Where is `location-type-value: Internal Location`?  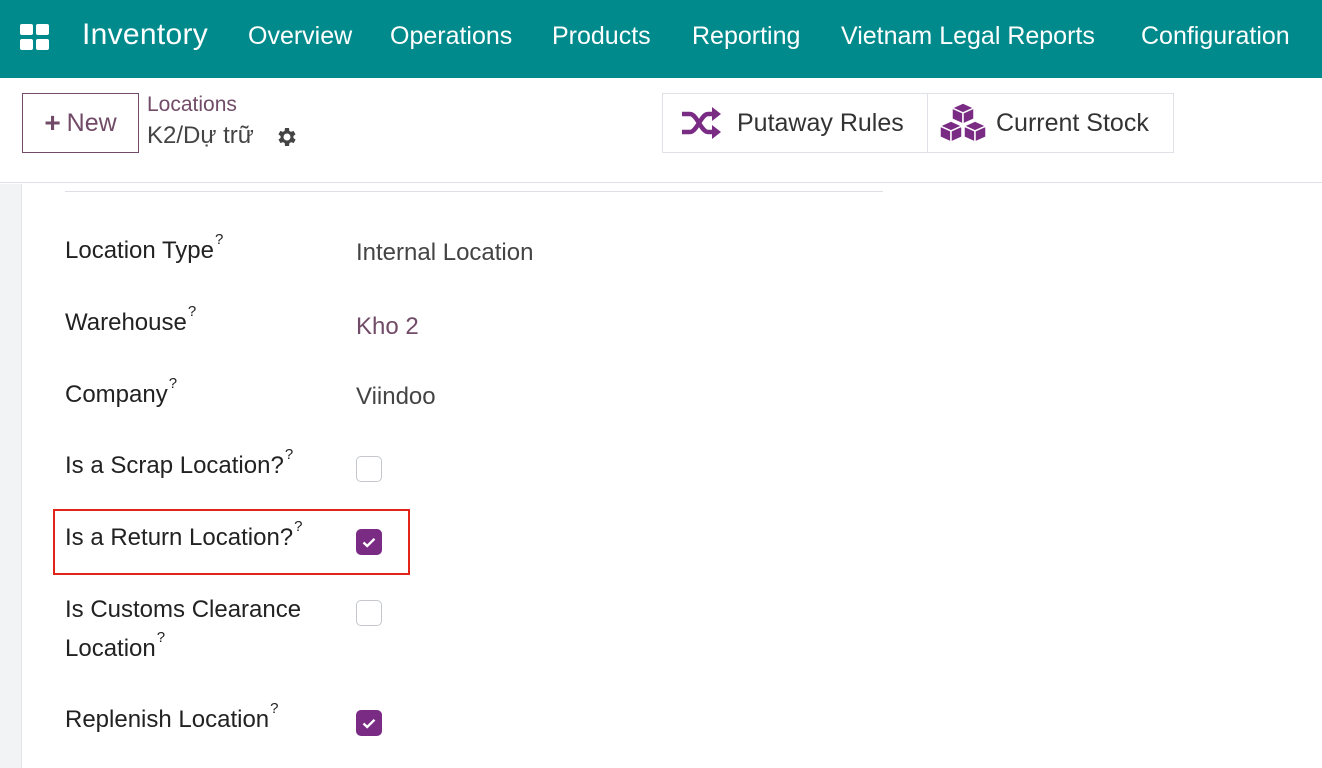
location-type-value: Internal Location is located at coordinates (444, 253).